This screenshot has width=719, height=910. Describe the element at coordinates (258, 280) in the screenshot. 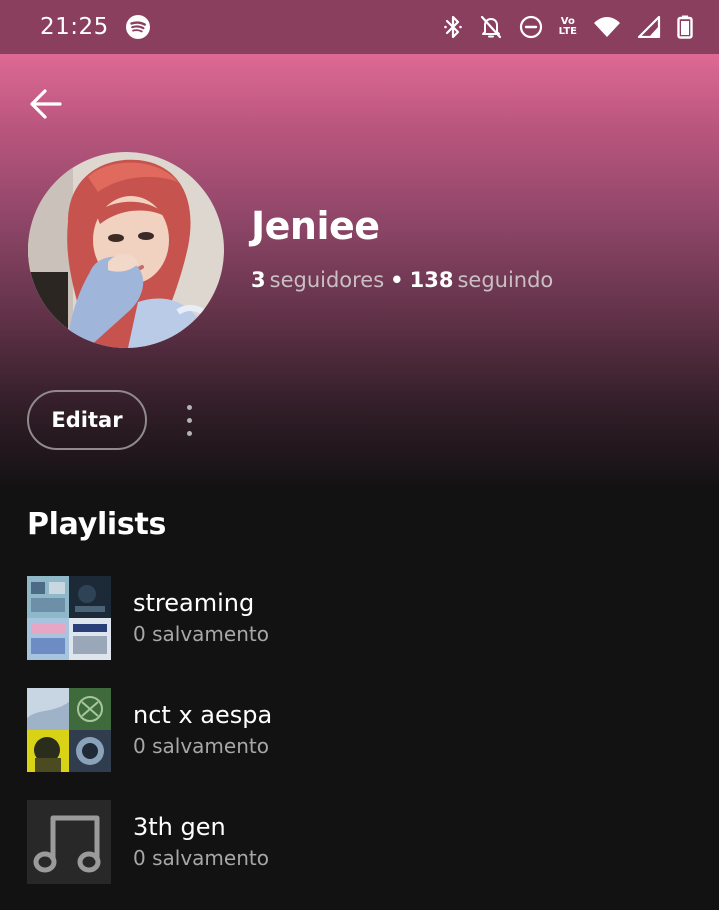

I see `followers-count: 3` at that location.